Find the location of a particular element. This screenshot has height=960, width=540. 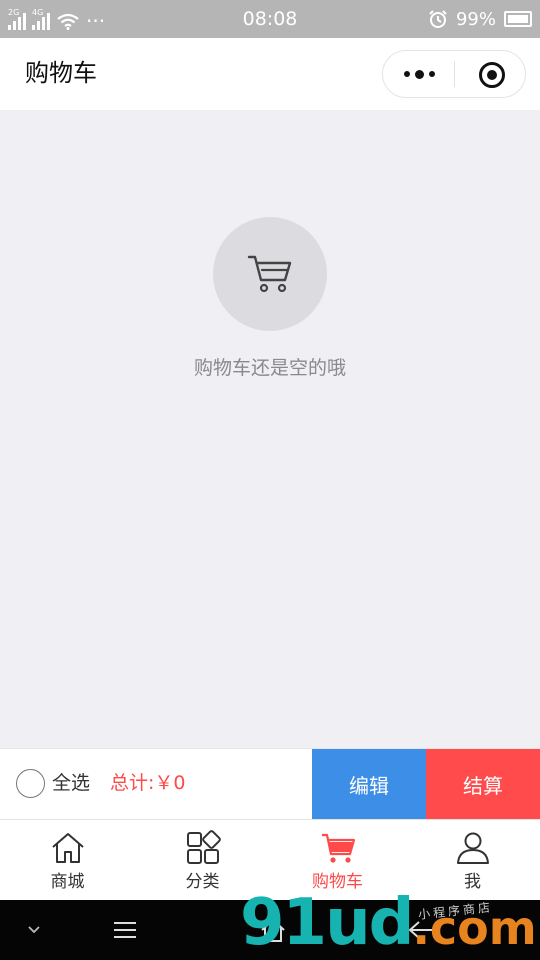

menu-icon is located at coordinates (125, 930).